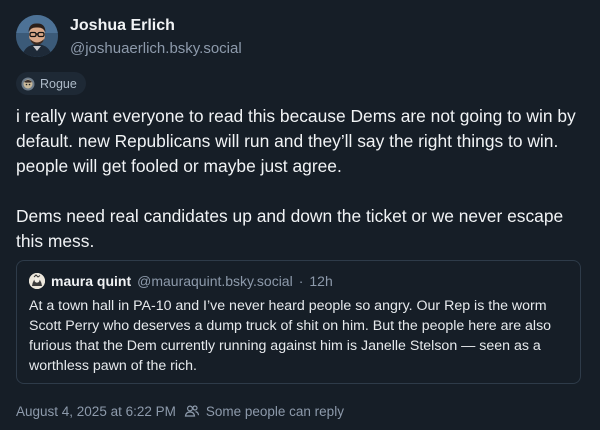  I want to click on quoted-post-time: 12h, so click(320, 281).